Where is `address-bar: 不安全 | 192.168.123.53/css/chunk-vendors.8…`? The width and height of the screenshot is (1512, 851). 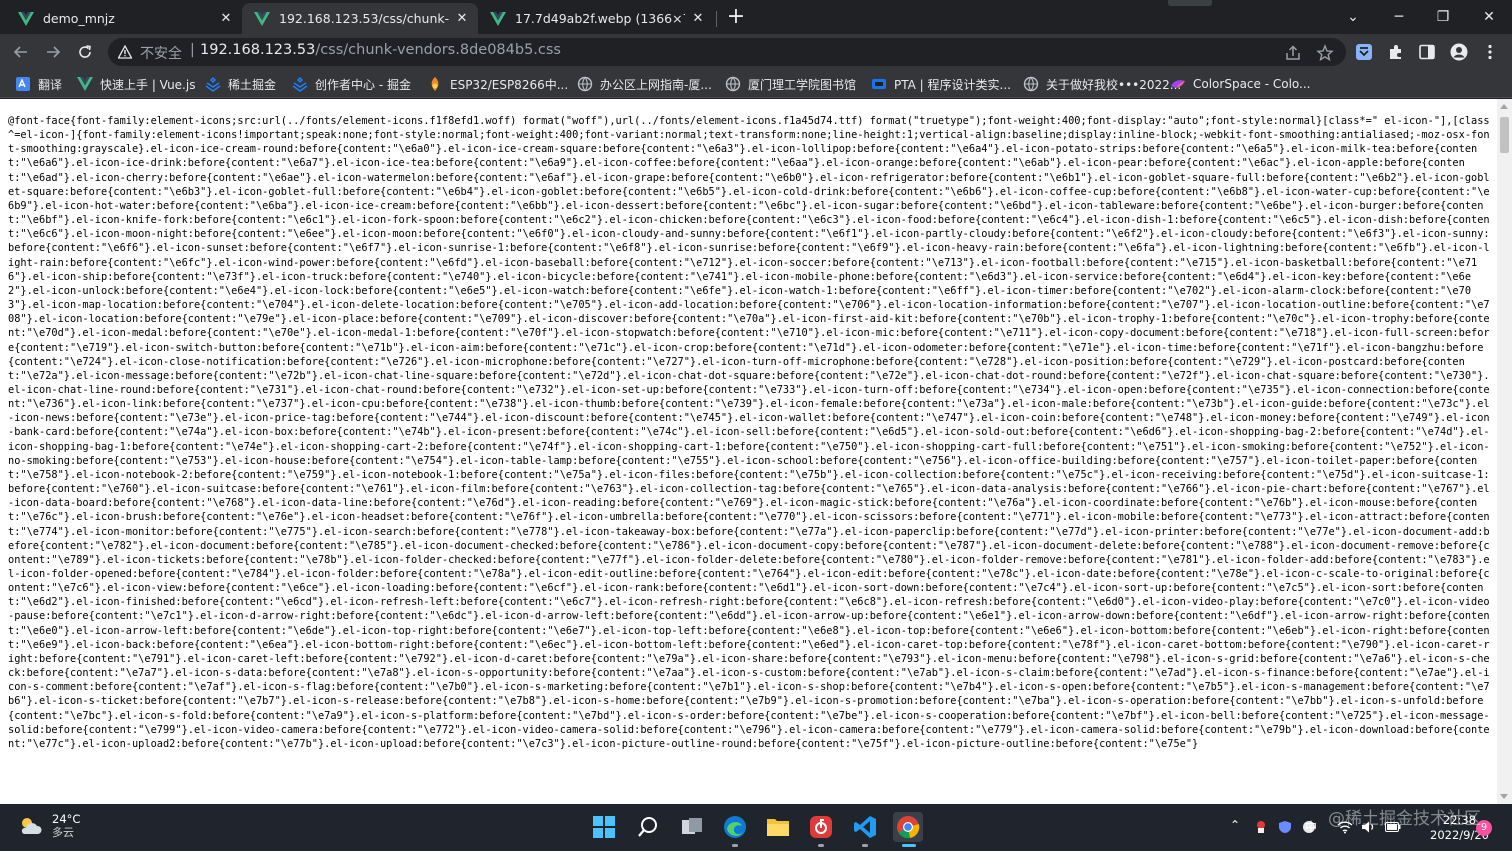
address-bar: 不安全 | 192.168.123.53/css/chunk-vendors.8… is located at coordinates (727, 52).